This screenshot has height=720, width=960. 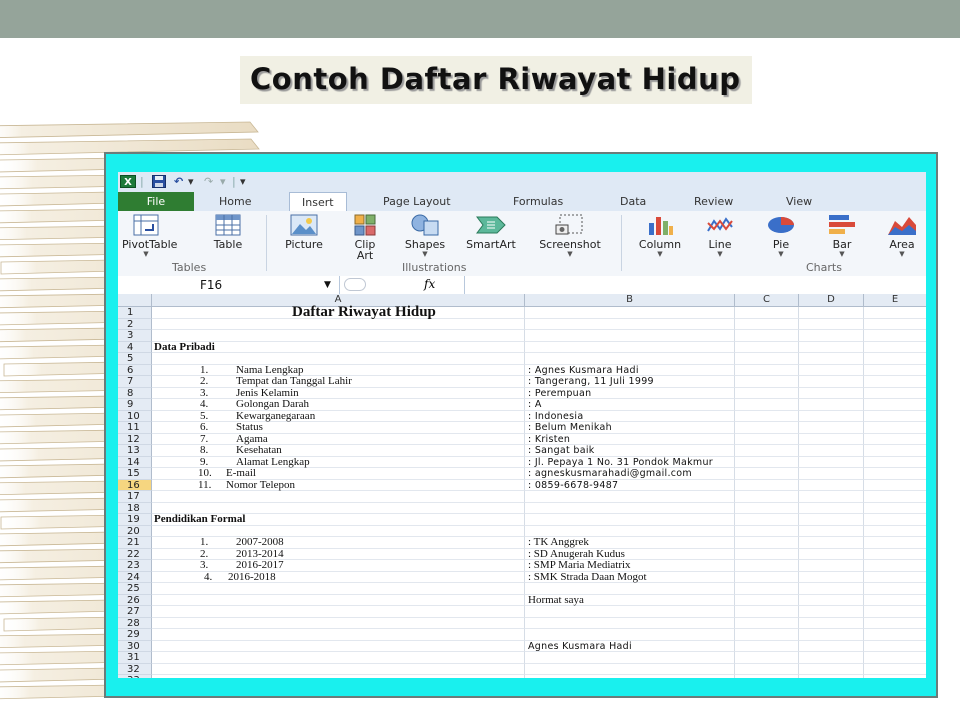 I want to click on redo-icon: ↷, so click(x=208, y=181).